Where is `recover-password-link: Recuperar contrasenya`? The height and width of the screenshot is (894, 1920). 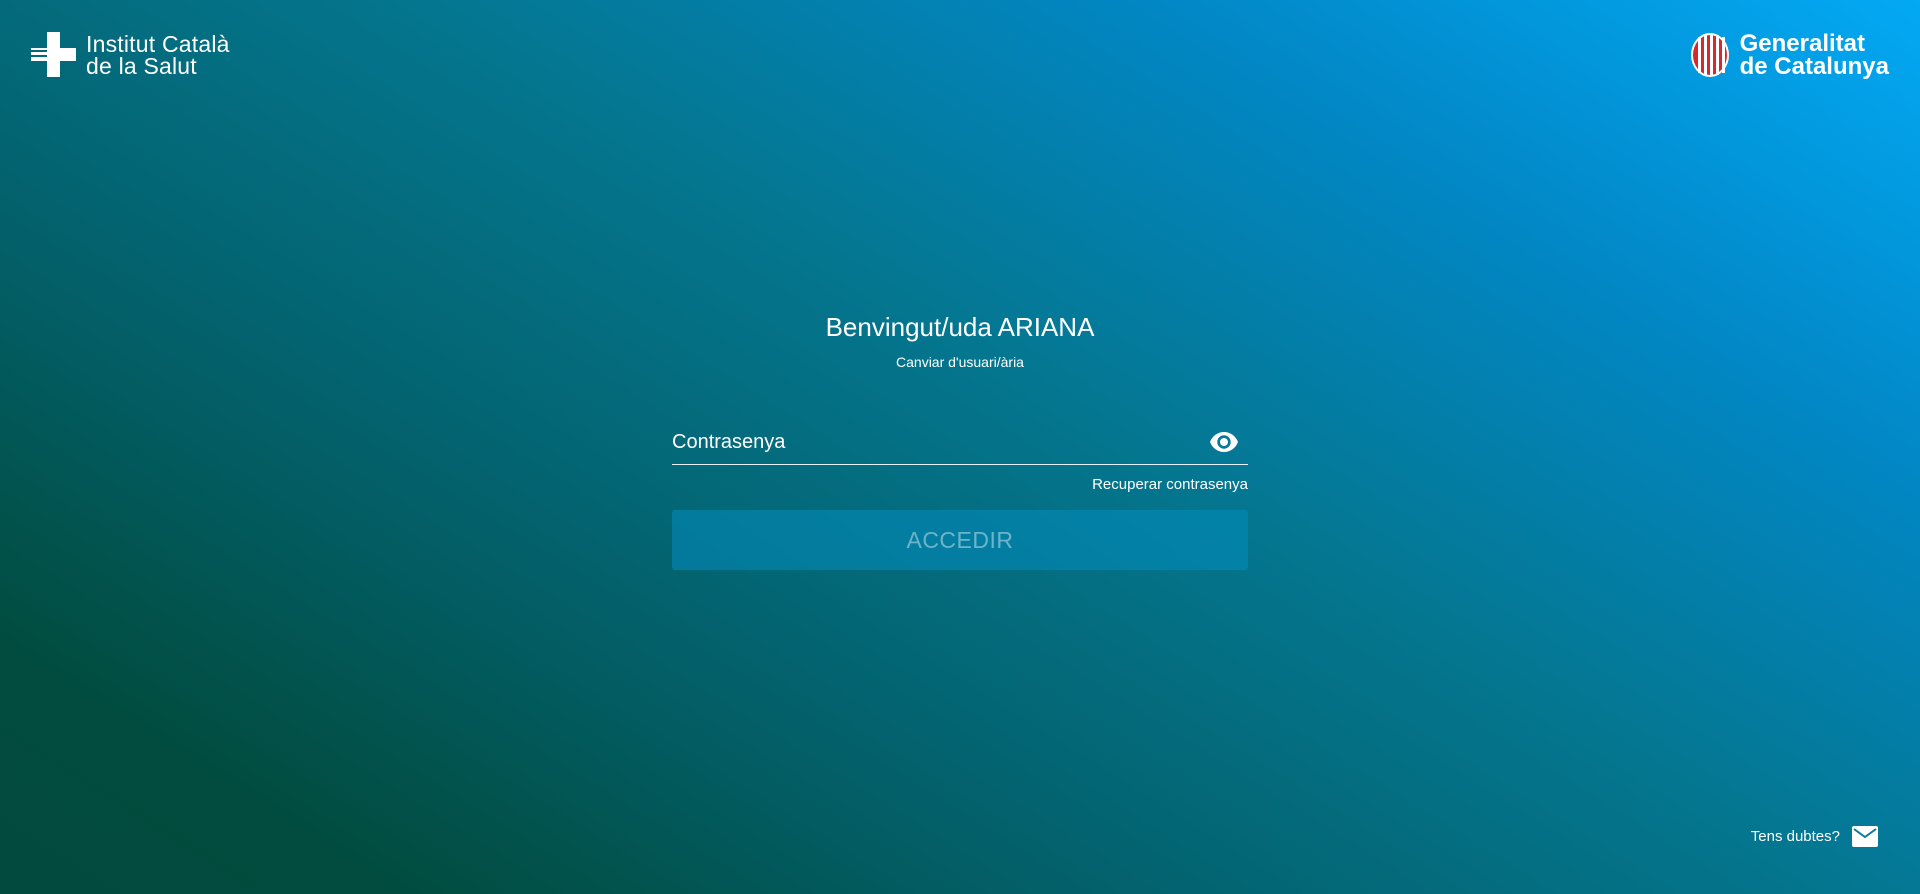
recover-password-link: Recuperar contrasenya is located at coordinates (960, 484).